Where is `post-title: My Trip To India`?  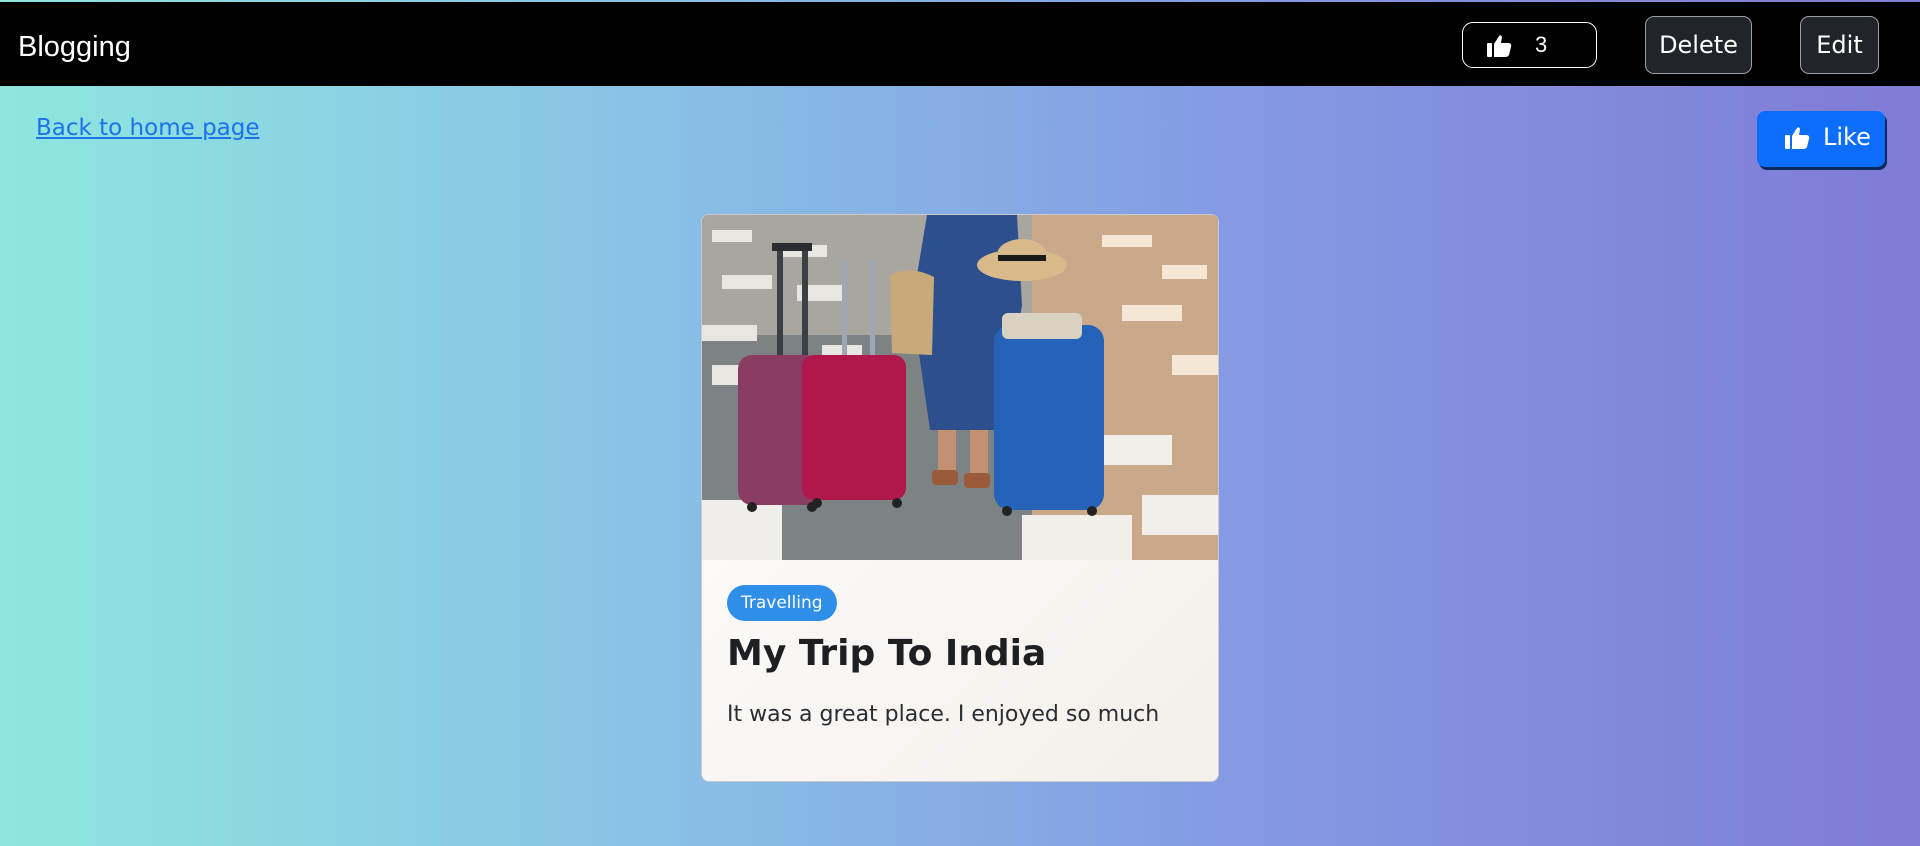
post-title: My Trip To India is located at coordinates (887, 653).